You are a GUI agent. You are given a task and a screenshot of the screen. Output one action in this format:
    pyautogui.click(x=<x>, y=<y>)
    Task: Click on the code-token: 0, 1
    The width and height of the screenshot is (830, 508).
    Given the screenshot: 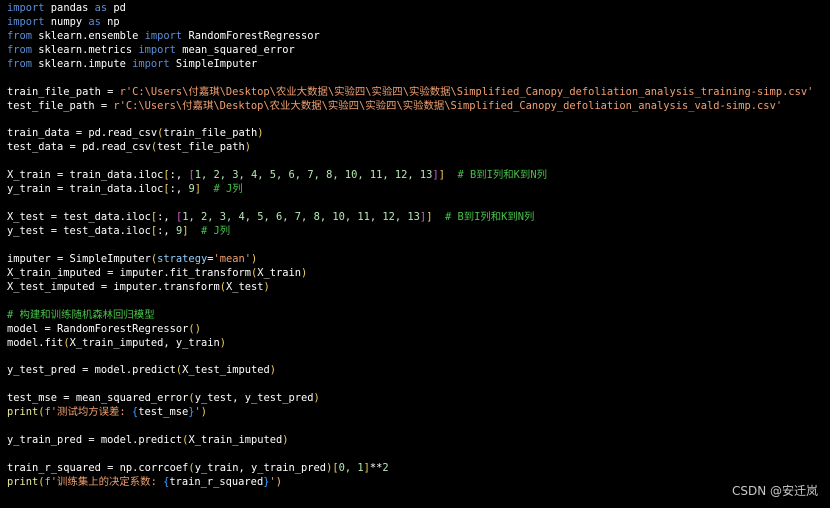 What is the action you would take?
    pyautogui.click(x=351, y=467)
    